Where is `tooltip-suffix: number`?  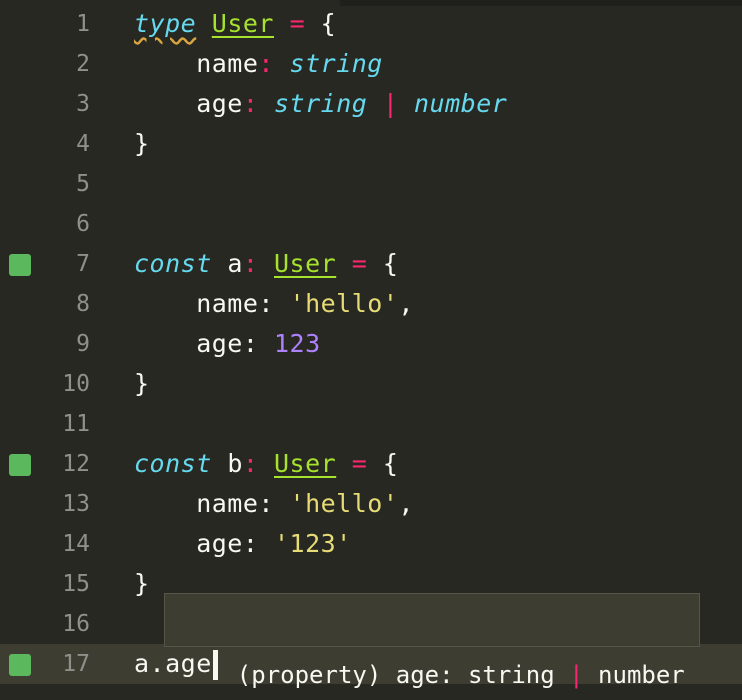 tooltip-suffix: number is located at coordinates (634, 675).